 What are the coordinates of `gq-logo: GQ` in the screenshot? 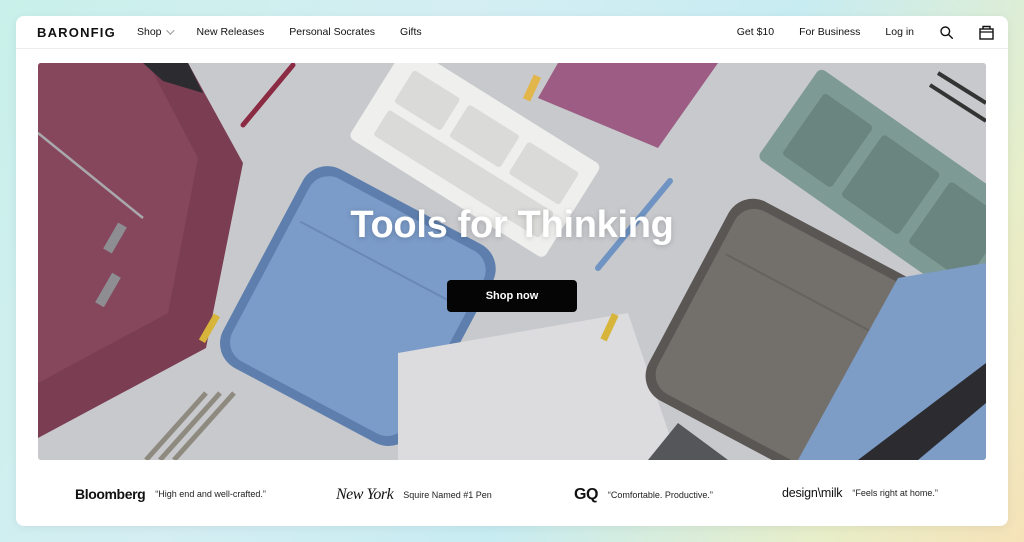 It's located at (586, 494).